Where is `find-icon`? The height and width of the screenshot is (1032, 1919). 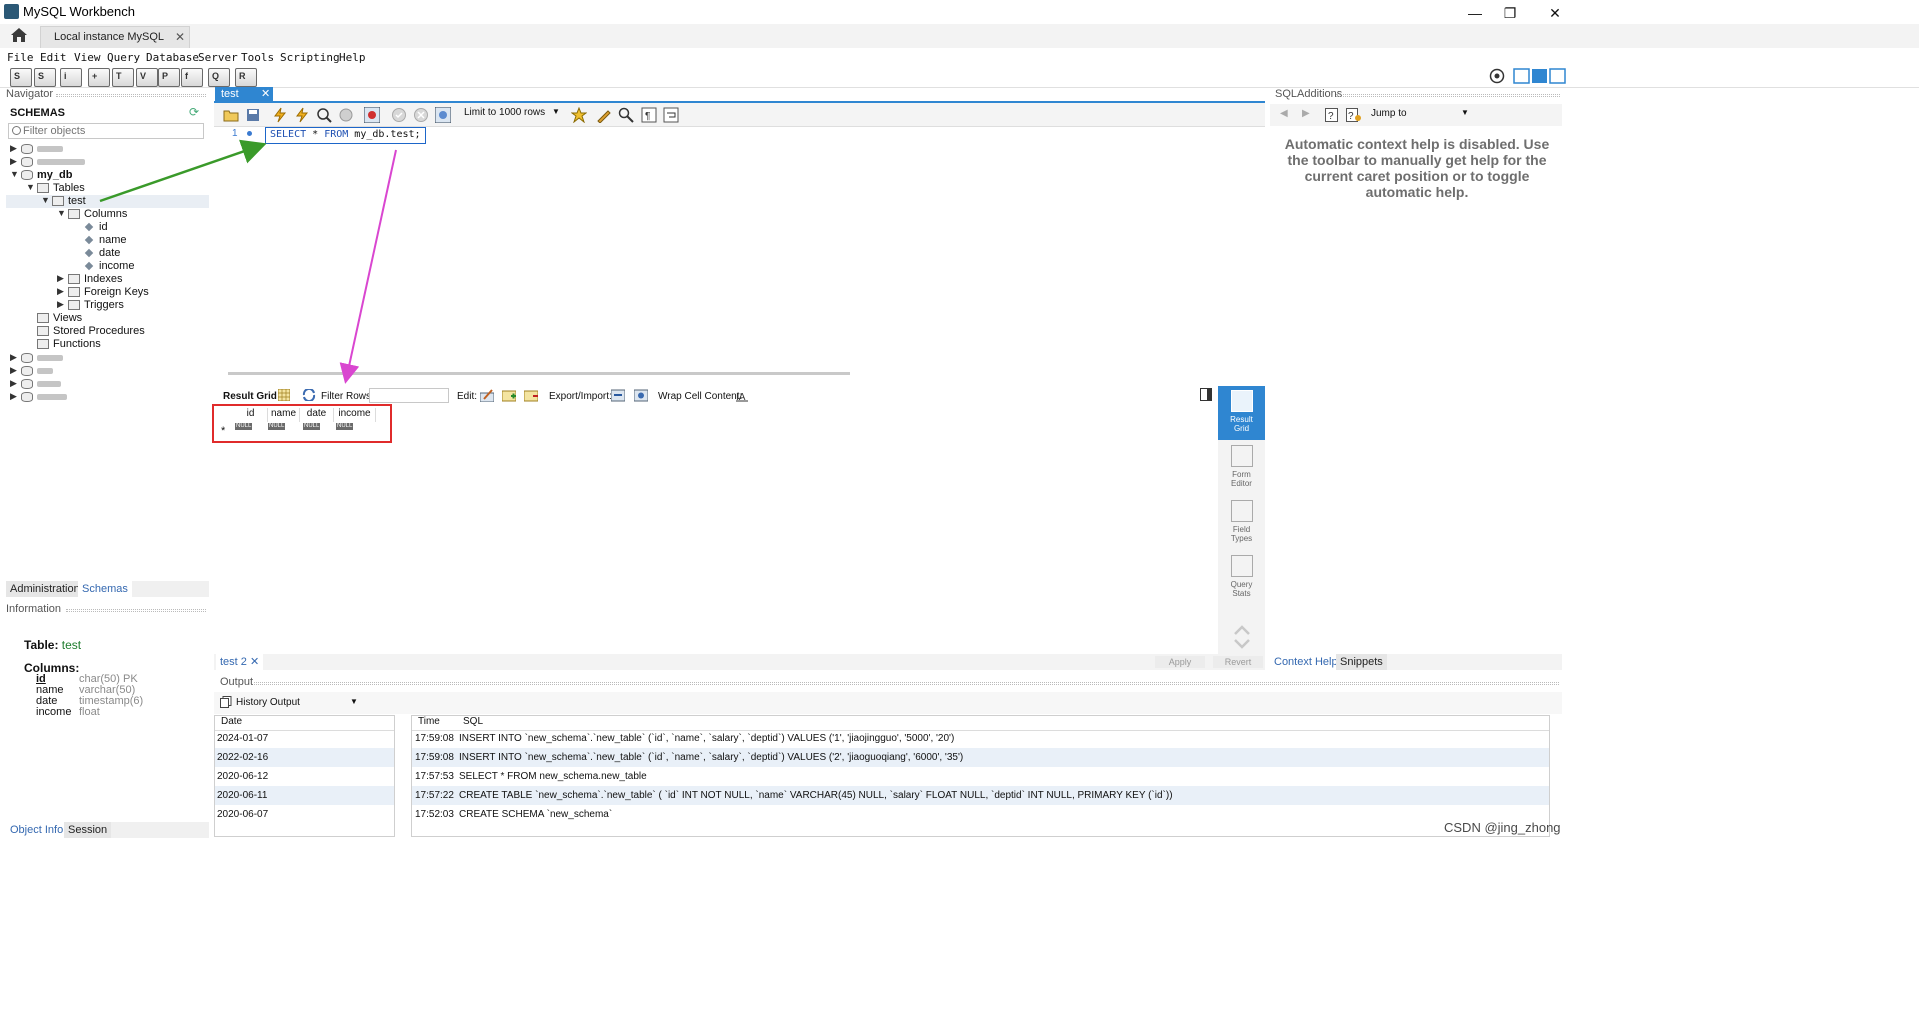 find-icon is located at coordinates (626, 115).